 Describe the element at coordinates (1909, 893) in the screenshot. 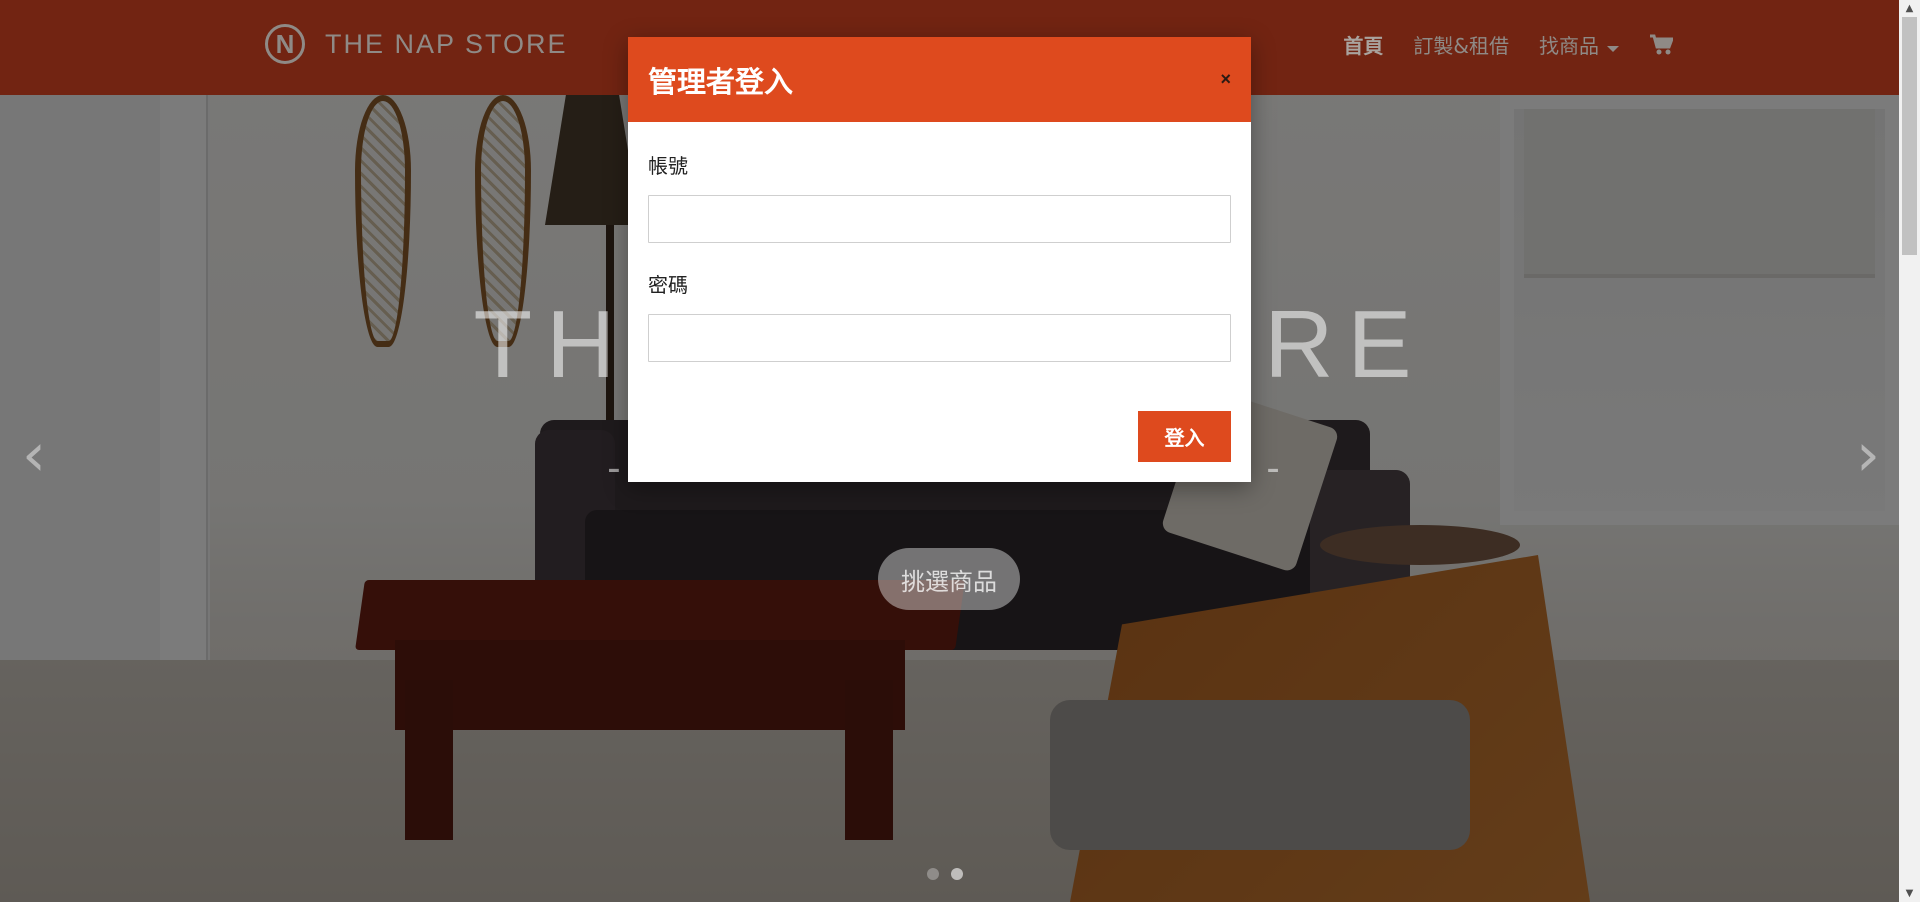

I see `scroll-down-arrow-icon: ▼` at that location.